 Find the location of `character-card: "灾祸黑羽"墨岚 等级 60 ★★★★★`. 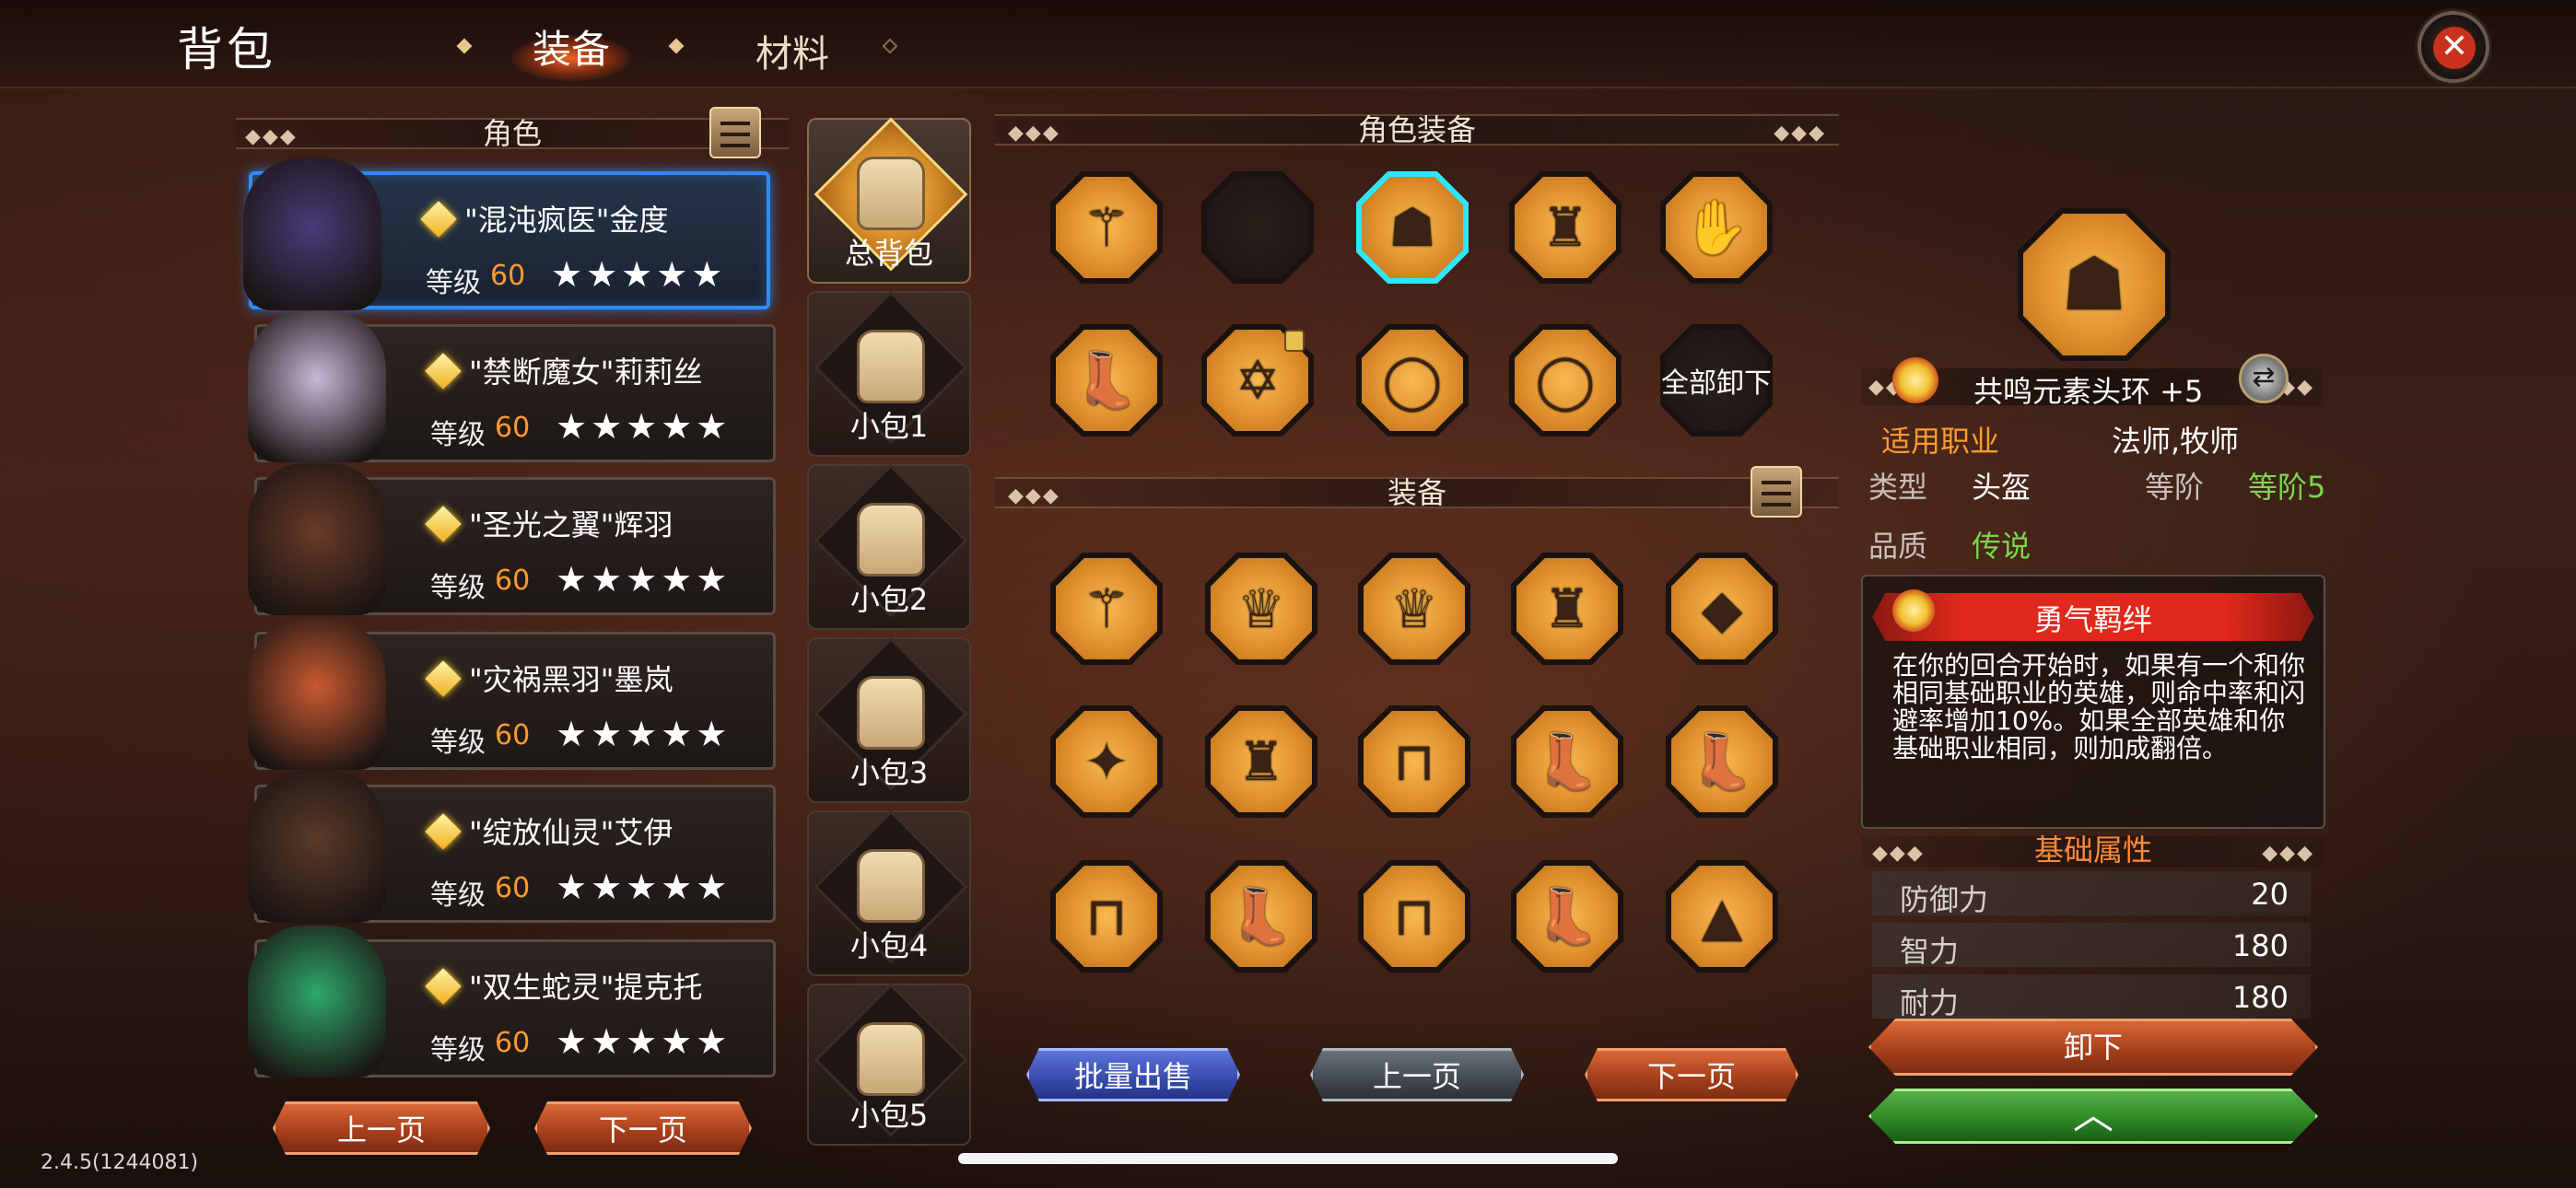

character-card: "灾祸黑羽"墨岚 等级 60 ★★★★★ is located at coordinates (512, 694).